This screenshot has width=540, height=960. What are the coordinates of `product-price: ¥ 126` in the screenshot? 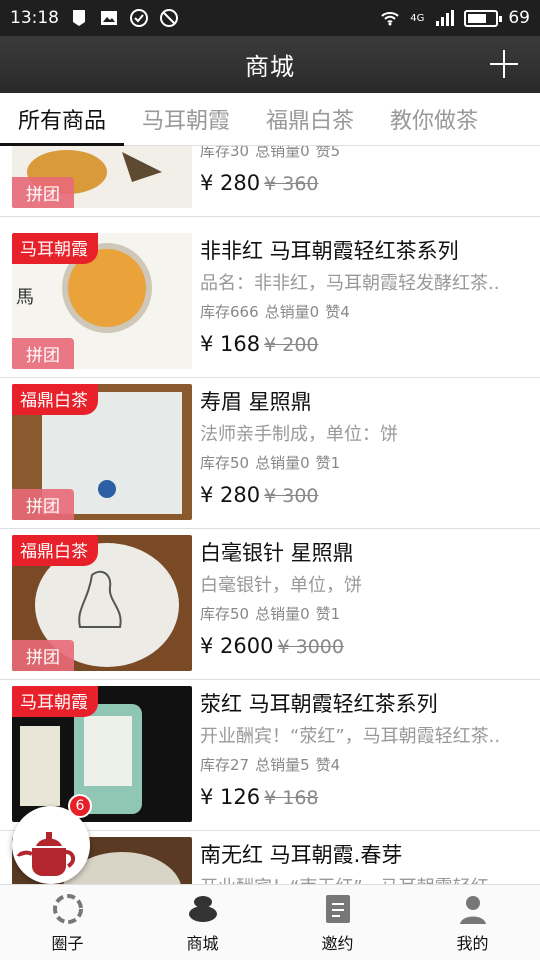 It's located at (230, 797).